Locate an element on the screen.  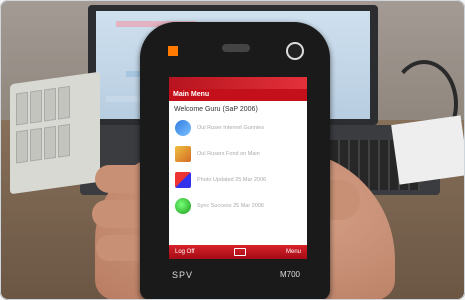
orange-logo-icon is located at coordinates (173, 51).